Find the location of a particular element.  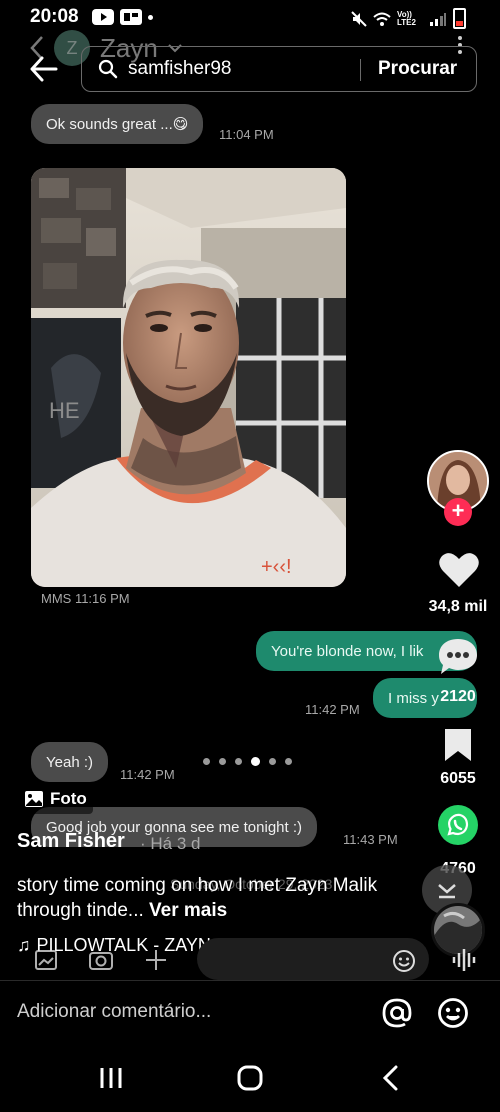

author-name: Sam Fisher is located at coordinates (71, 841).